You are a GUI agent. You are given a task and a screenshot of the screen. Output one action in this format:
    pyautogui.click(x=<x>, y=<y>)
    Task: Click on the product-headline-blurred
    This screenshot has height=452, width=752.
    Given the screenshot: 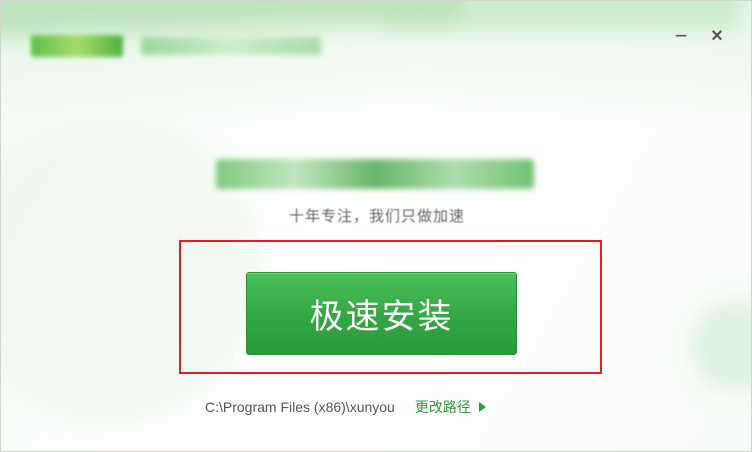 What is the action you would take?
    pyautogui.click(x=375, y=174)
    